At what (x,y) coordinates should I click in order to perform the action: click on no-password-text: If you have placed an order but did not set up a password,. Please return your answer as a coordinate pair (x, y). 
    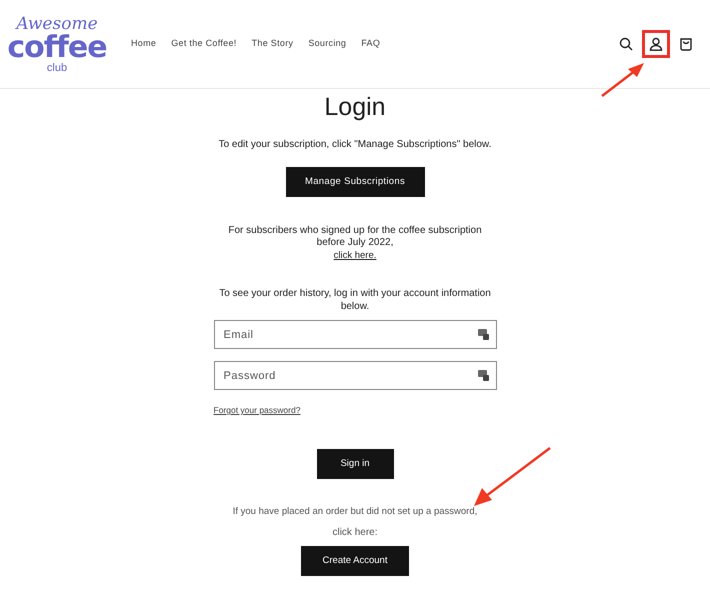
    Looking at the image, I should click on (355, 512).